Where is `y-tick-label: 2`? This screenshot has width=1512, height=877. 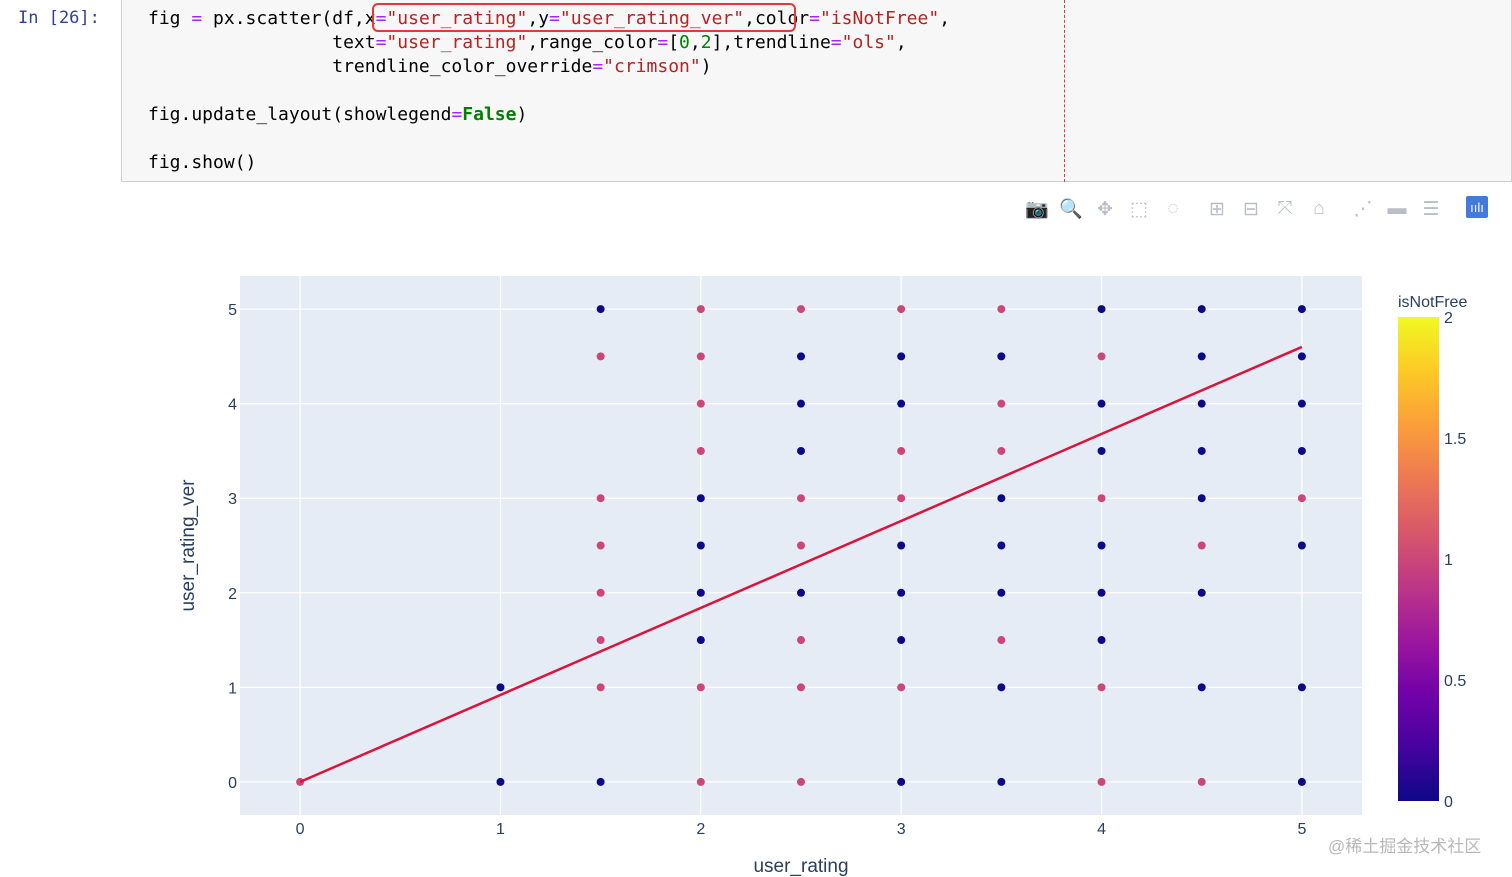 y-tick-label: 2 is located at coordinates (232, 594).